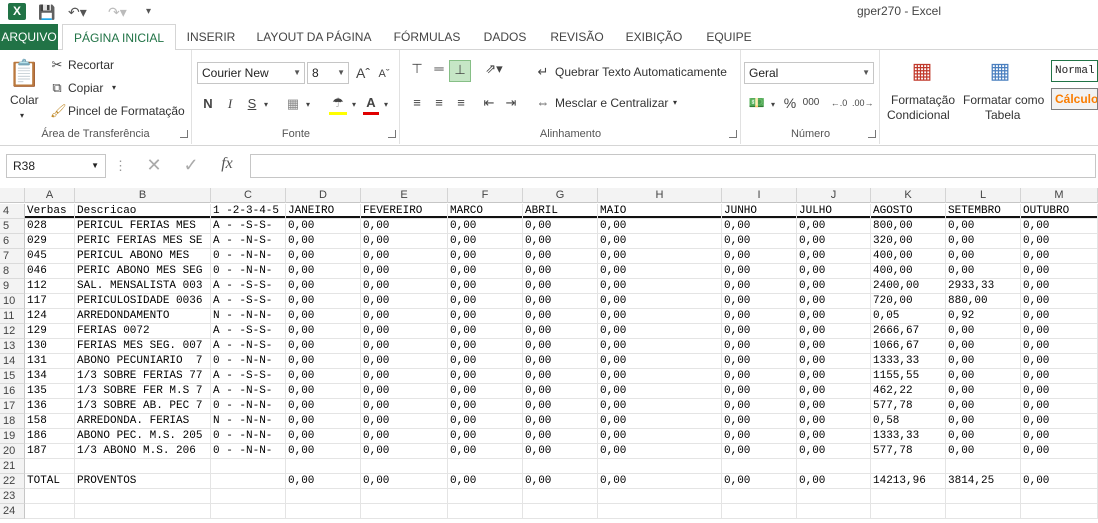  Describe the element at coordinates (759, 256) in the screenshot. I see `cell-i7: 0,00` at that location.